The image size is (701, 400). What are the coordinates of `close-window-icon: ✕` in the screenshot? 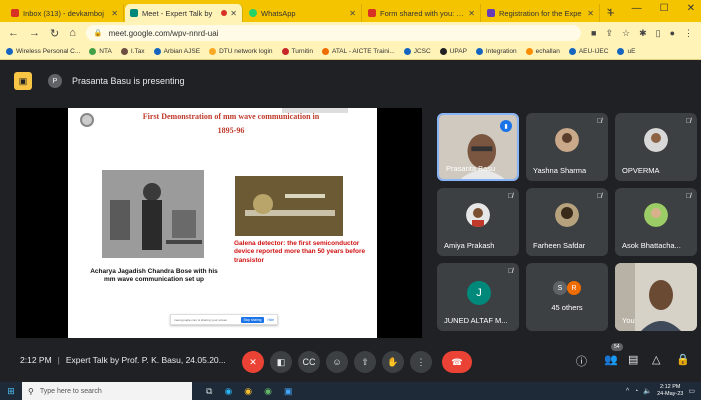 It's located at (691, 8).